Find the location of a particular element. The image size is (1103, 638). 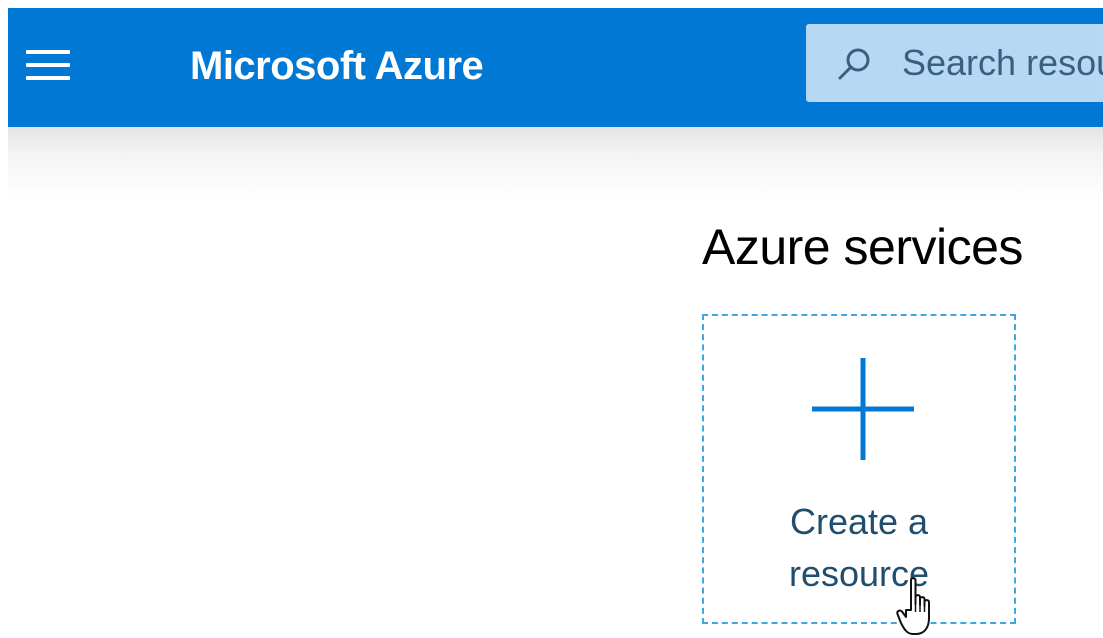

top-bar-shadow is located at coordinates (555, 162).